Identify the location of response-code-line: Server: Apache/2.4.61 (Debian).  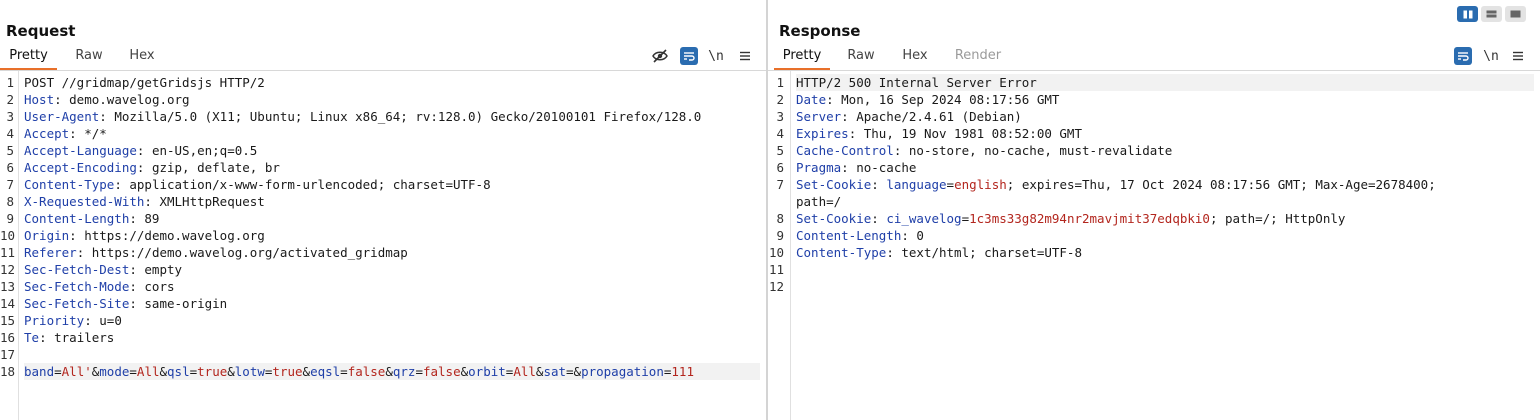
(1165, 116).